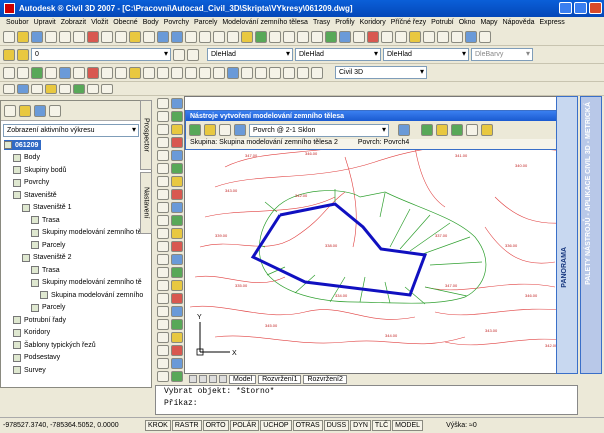  I want to click on tool-5-icon, so click(65, 72).